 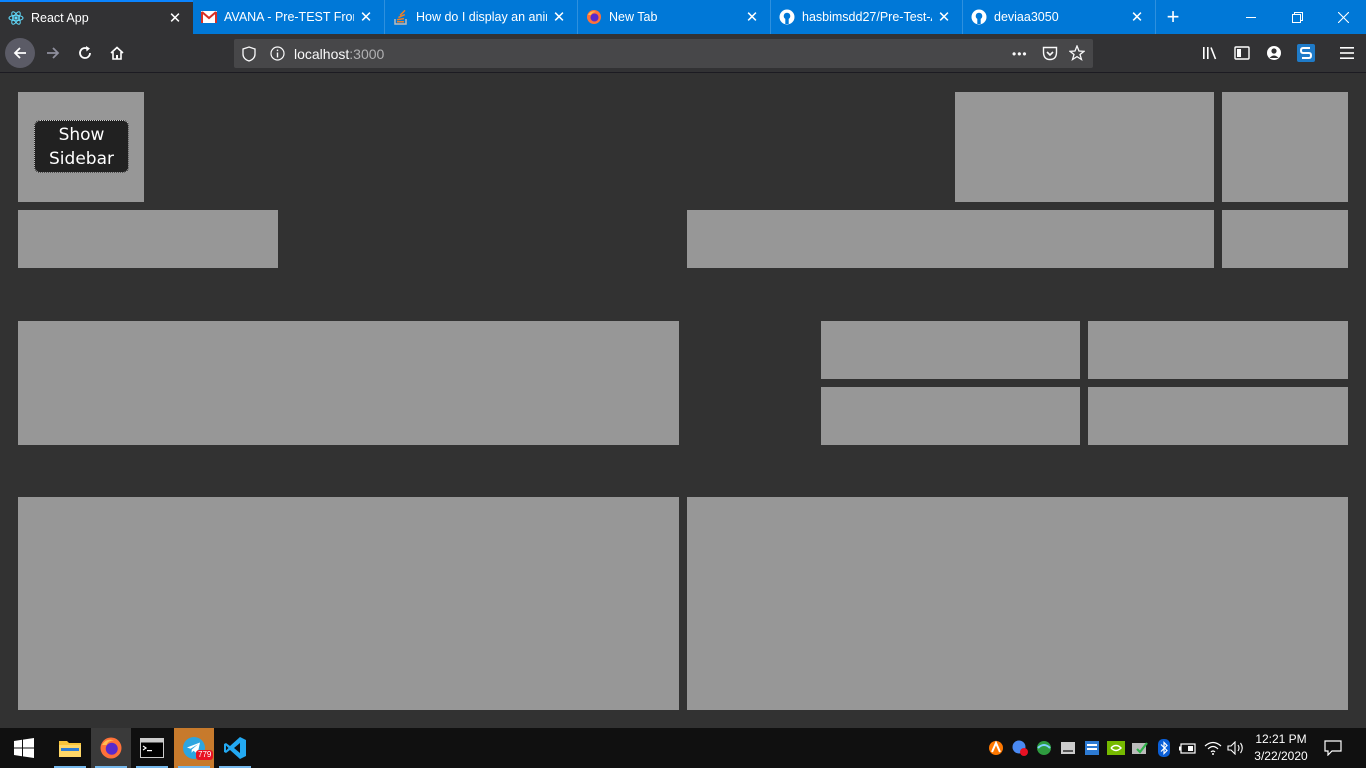 I want to click on browser-toolbar: localhost:3000 •••, so click(x=683, y=53).